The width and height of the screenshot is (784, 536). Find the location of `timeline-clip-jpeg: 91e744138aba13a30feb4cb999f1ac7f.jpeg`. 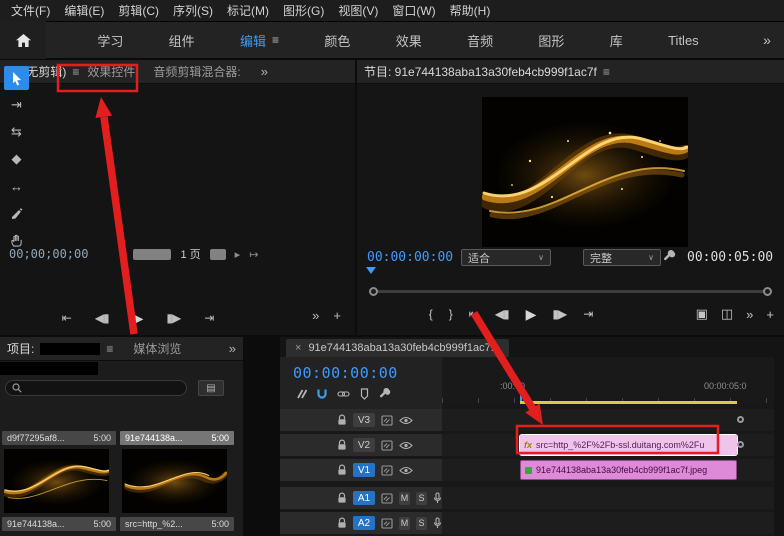

timeline-clip-jpeg: 91e744138aba13a30feb4cb999f1ac7f.jpeg is located at coordinates (628, 470).